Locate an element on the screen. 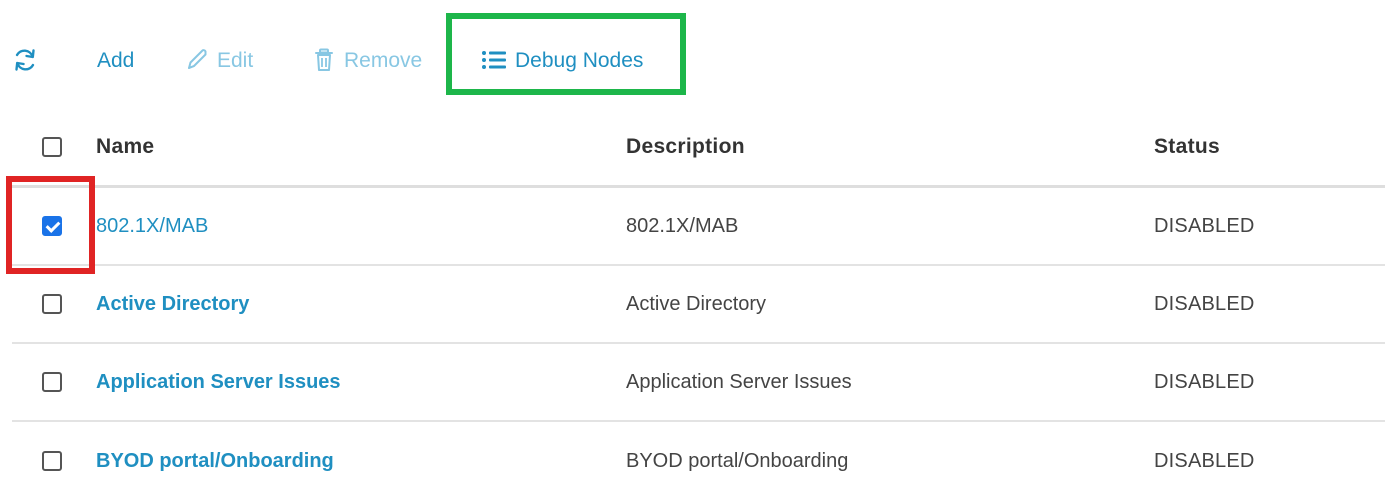  edit-button: Edit is located at coordinates (219, 60).